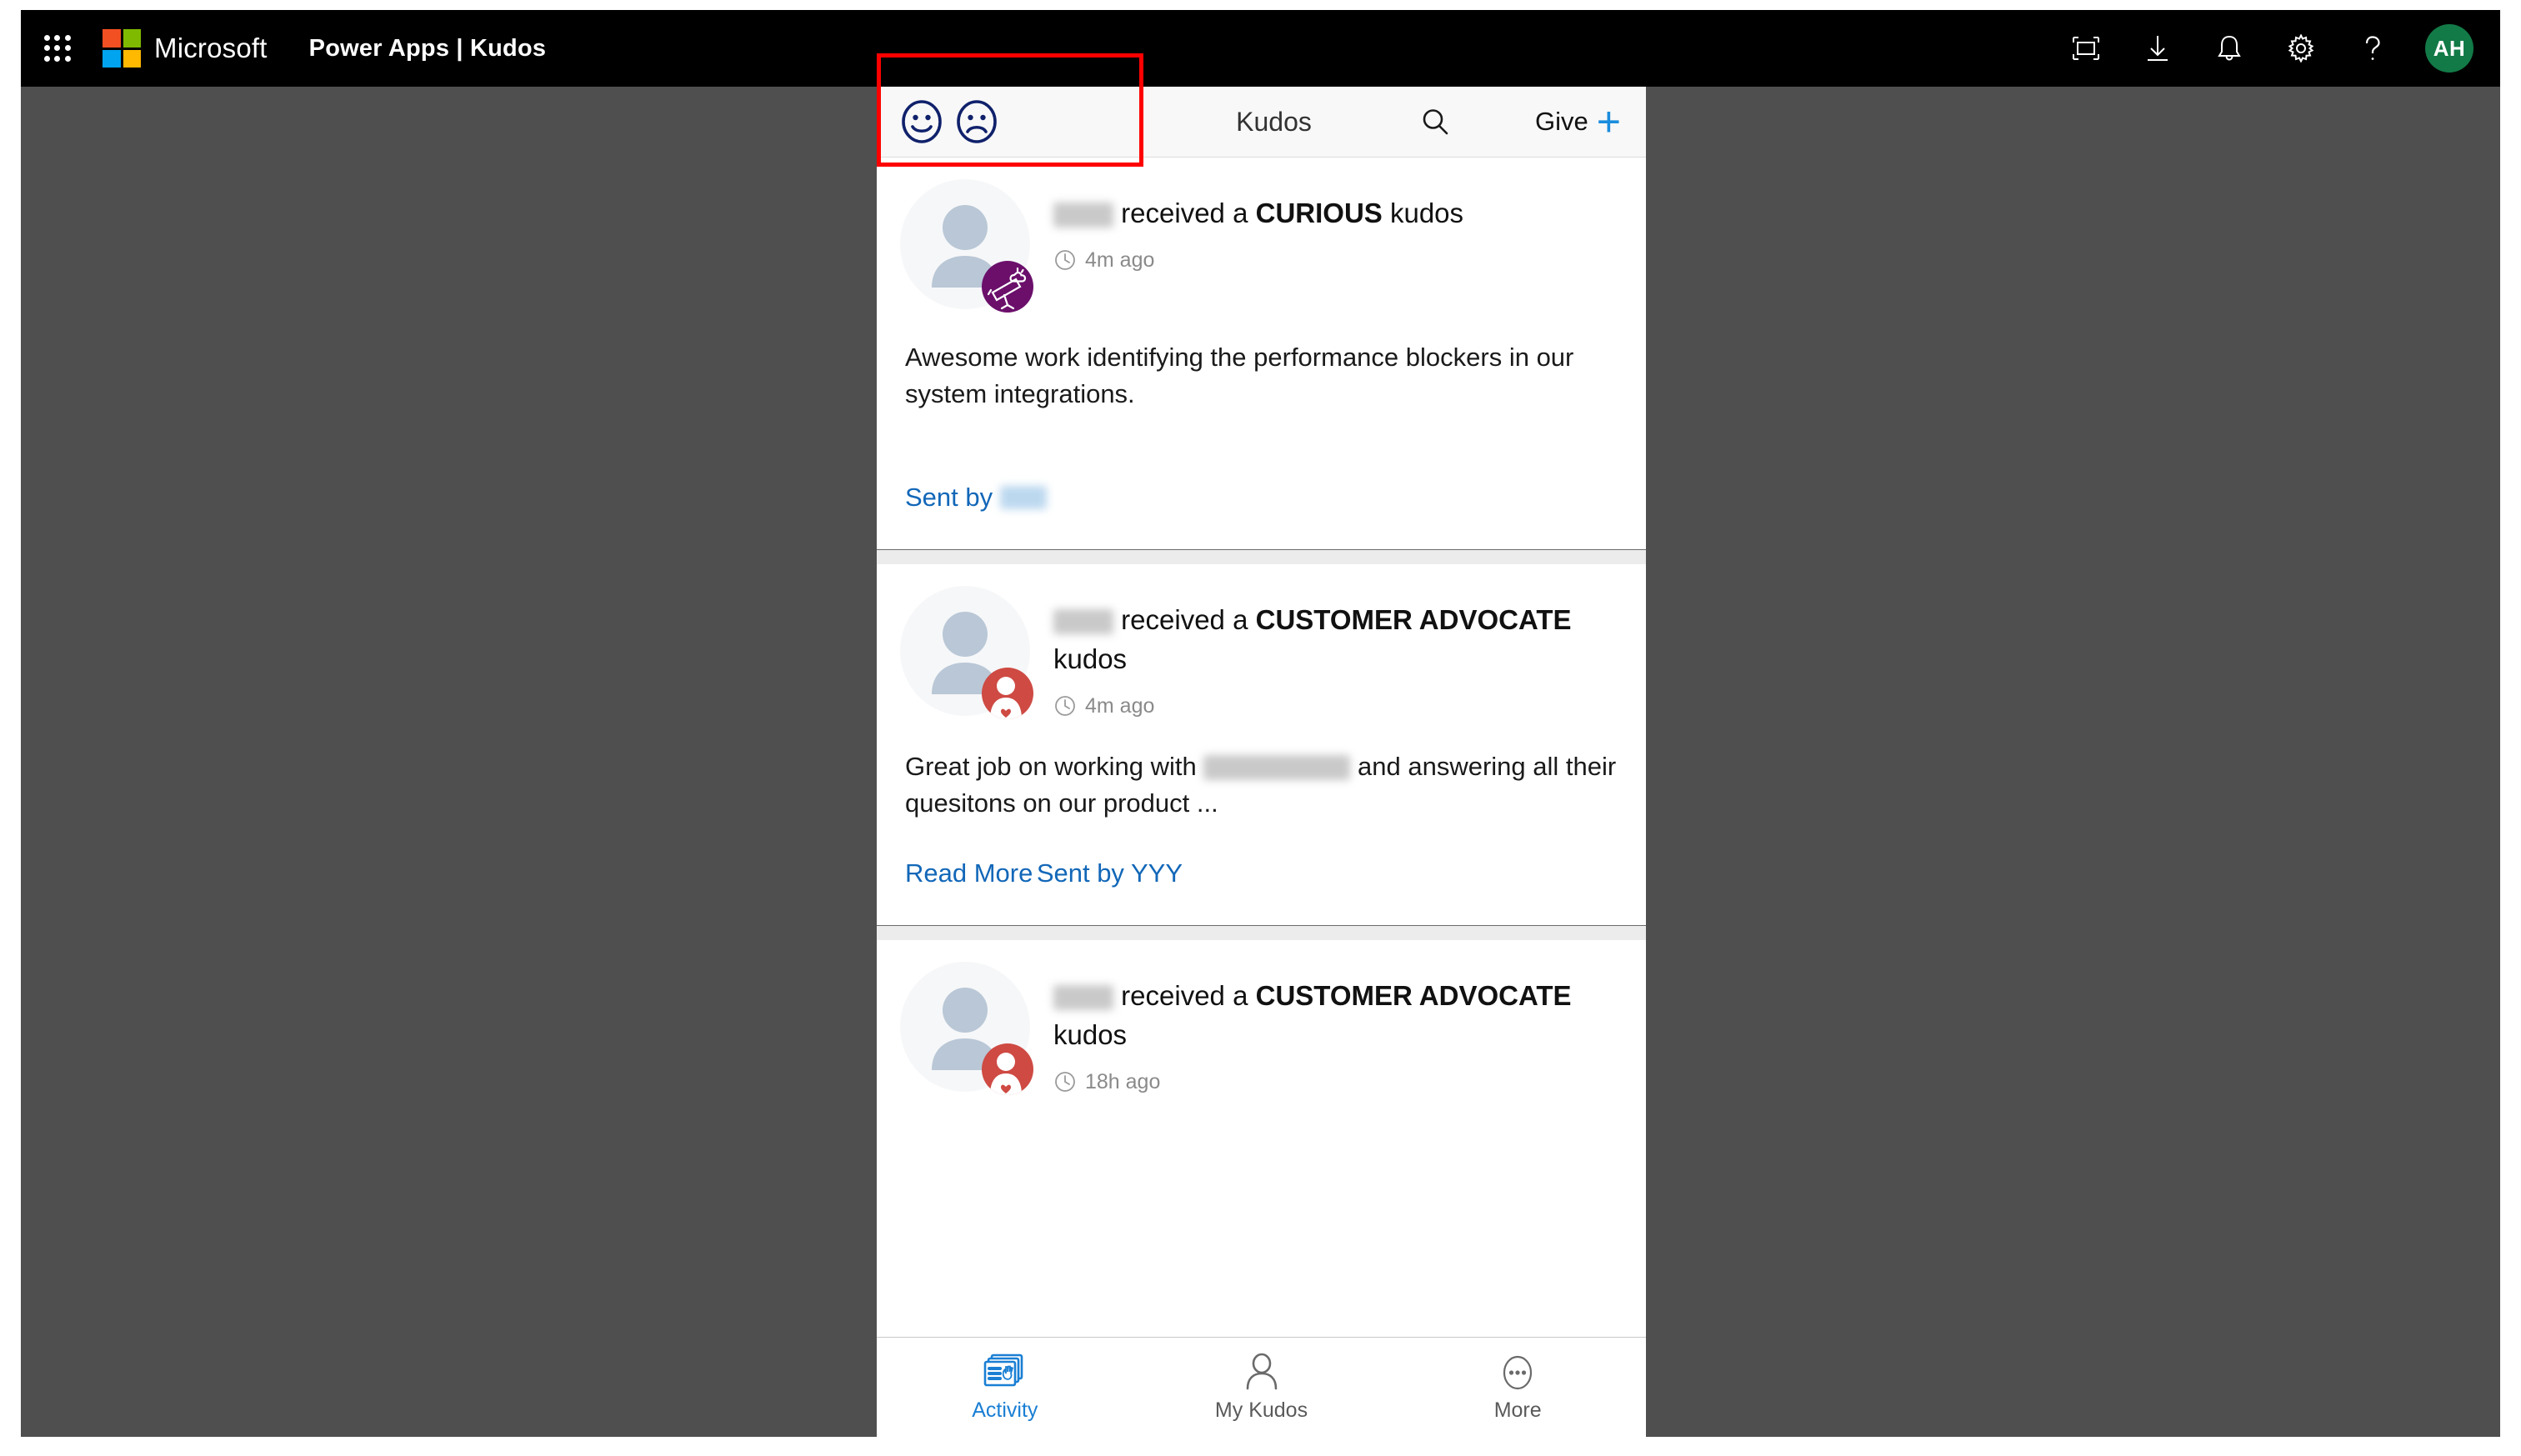 This screenshot has height=1456, width=2521. What do you see at coordinates (57, 48) in the screenshot?
I see `waffle-grid-icon` at bounding box center [57, 48].